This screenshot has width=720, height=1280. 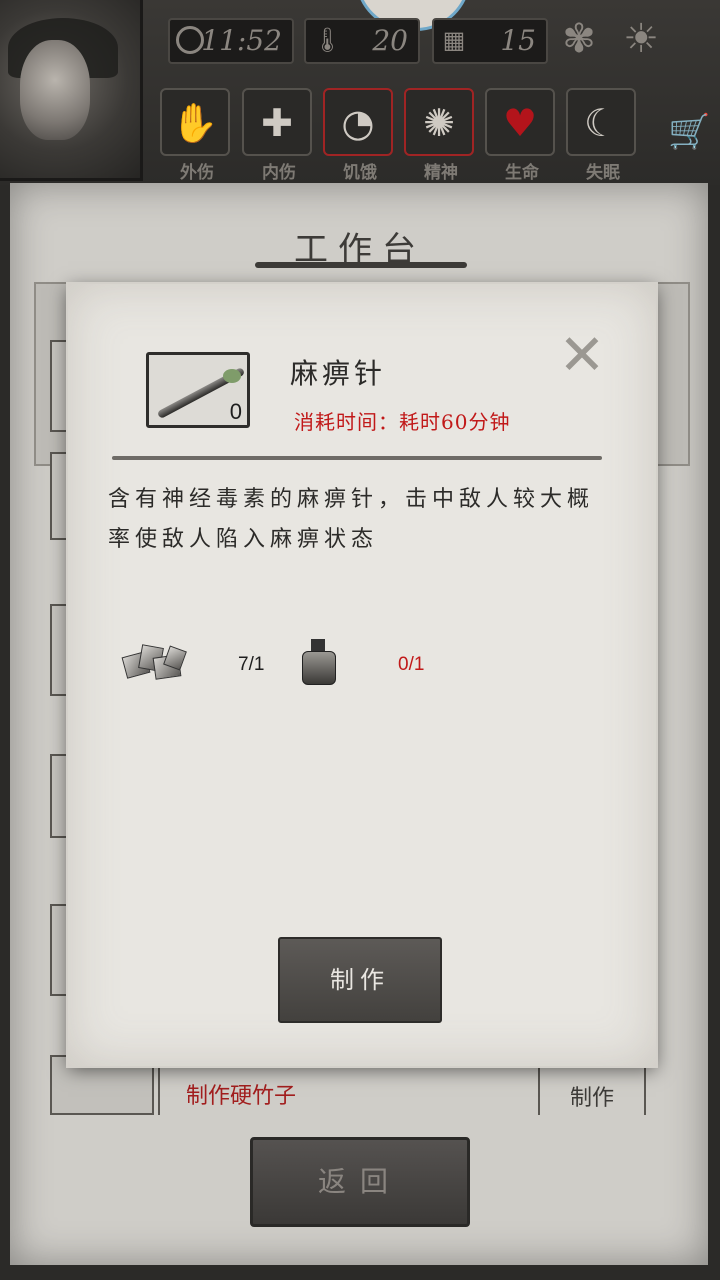 I want to click on heart-icon: ♥, so click(x=520, y=123).